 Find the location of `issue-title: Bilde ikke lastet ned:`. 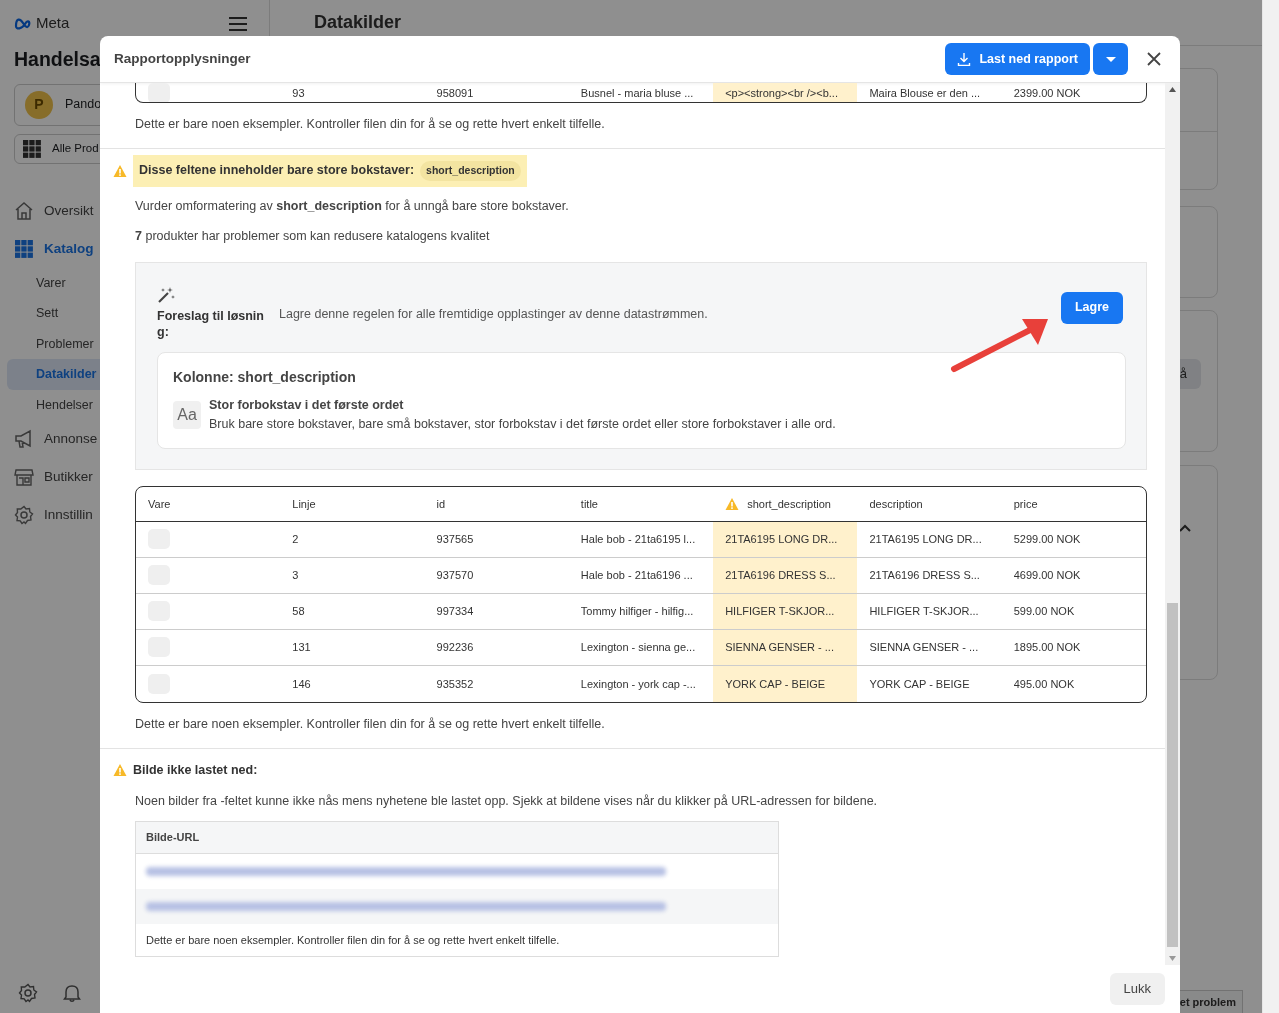

issue-title: Bilde ikke lastet ned: is located at coordinates (195, 770).